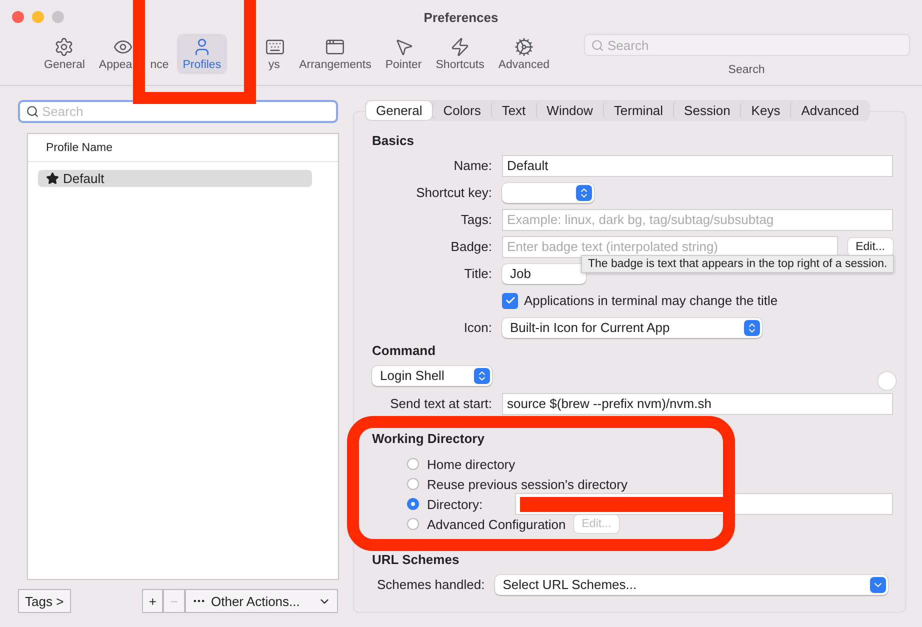 The height and width of the screenshot is (627, 922). What do you see at coordinates (471, 246) in the screenshot?
I see `field-label: Badge:` at bounding box center [471, 246].